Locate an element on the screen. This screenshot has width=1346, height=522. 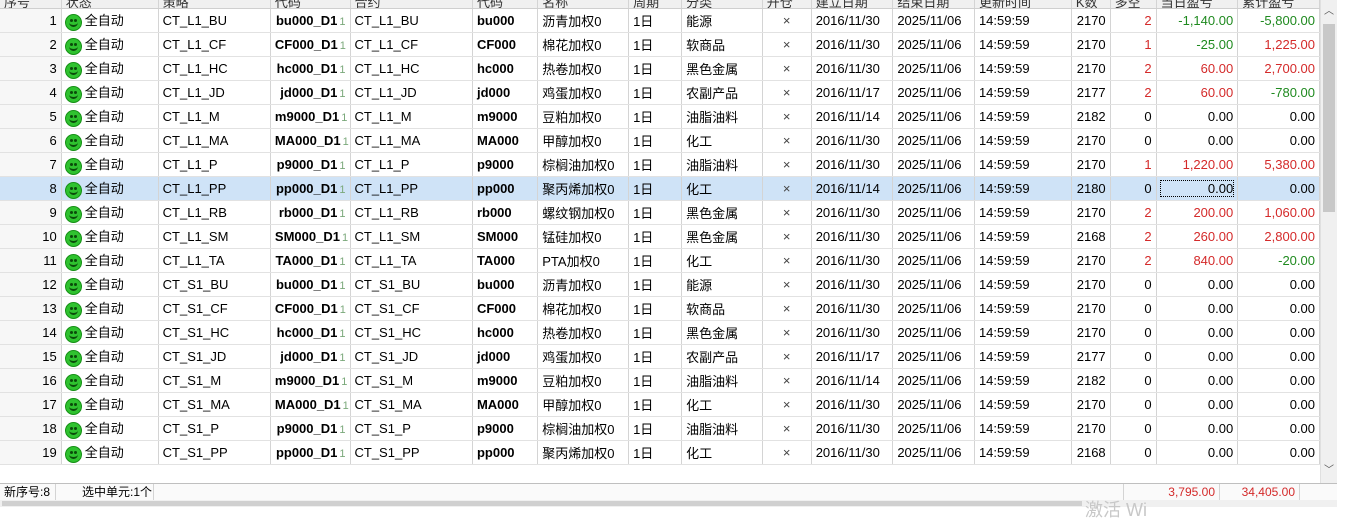
hscroll-thumb is located at coordinates (542, 503).